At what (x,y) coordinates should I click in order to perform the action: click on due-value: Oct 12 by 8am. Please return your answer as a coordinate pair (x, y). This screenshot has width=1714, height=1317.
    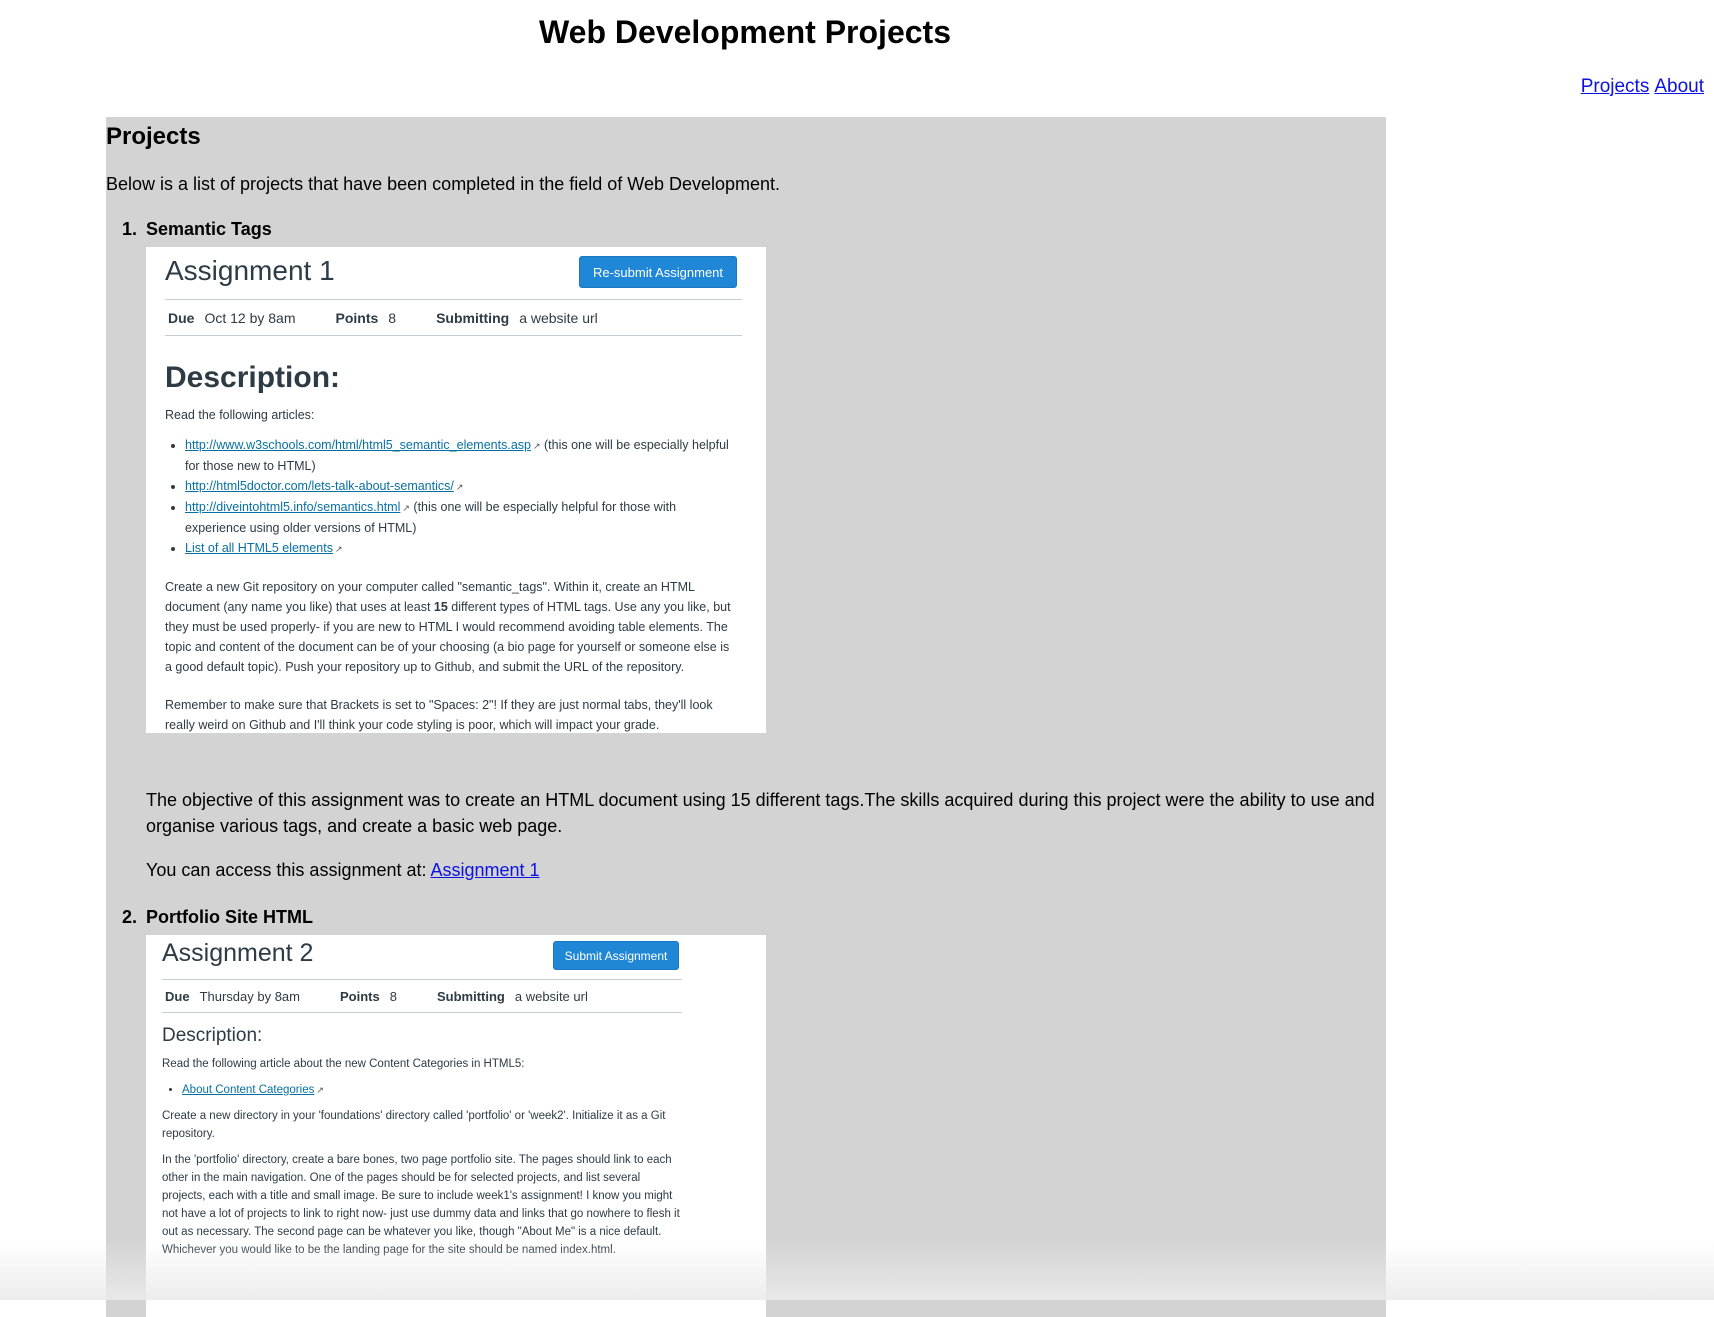
    Looking at the image, I should click on (250, 317).